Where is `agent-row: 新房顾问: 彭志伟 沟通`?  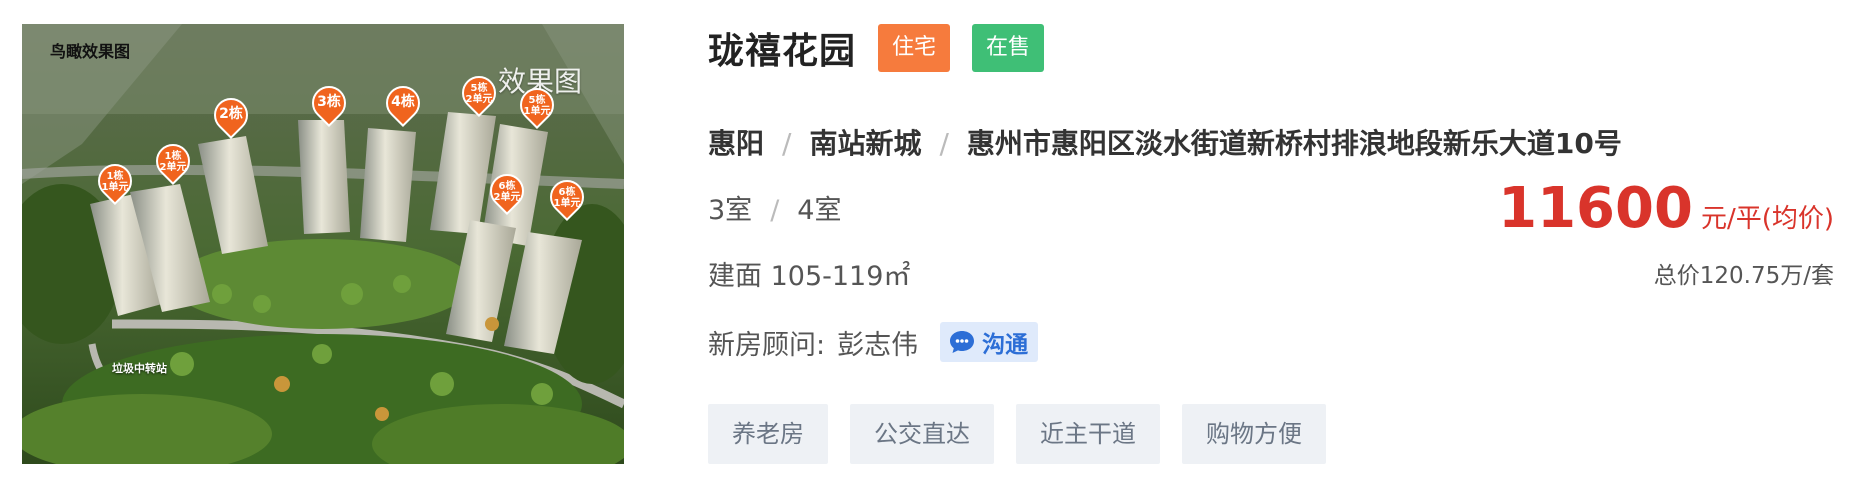
agent-row: 新房顾问: 彭志伟 沟通 is located at coordinates (873, 342).